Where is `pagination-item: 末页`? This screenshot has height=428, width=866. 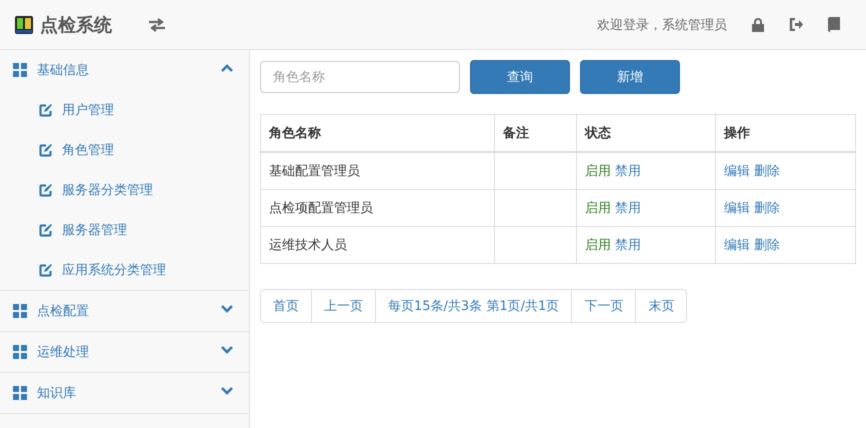 pagination-item: 末页 is located at coordinates (660, 306).